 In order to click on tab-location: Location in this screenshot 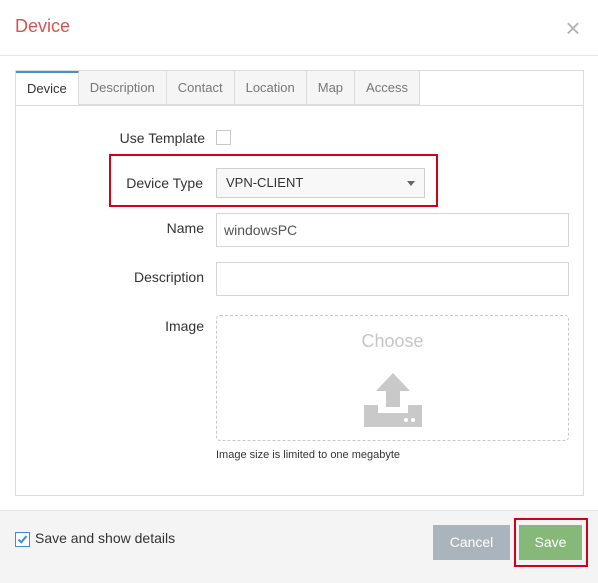, I will do `click(270, 88)`.